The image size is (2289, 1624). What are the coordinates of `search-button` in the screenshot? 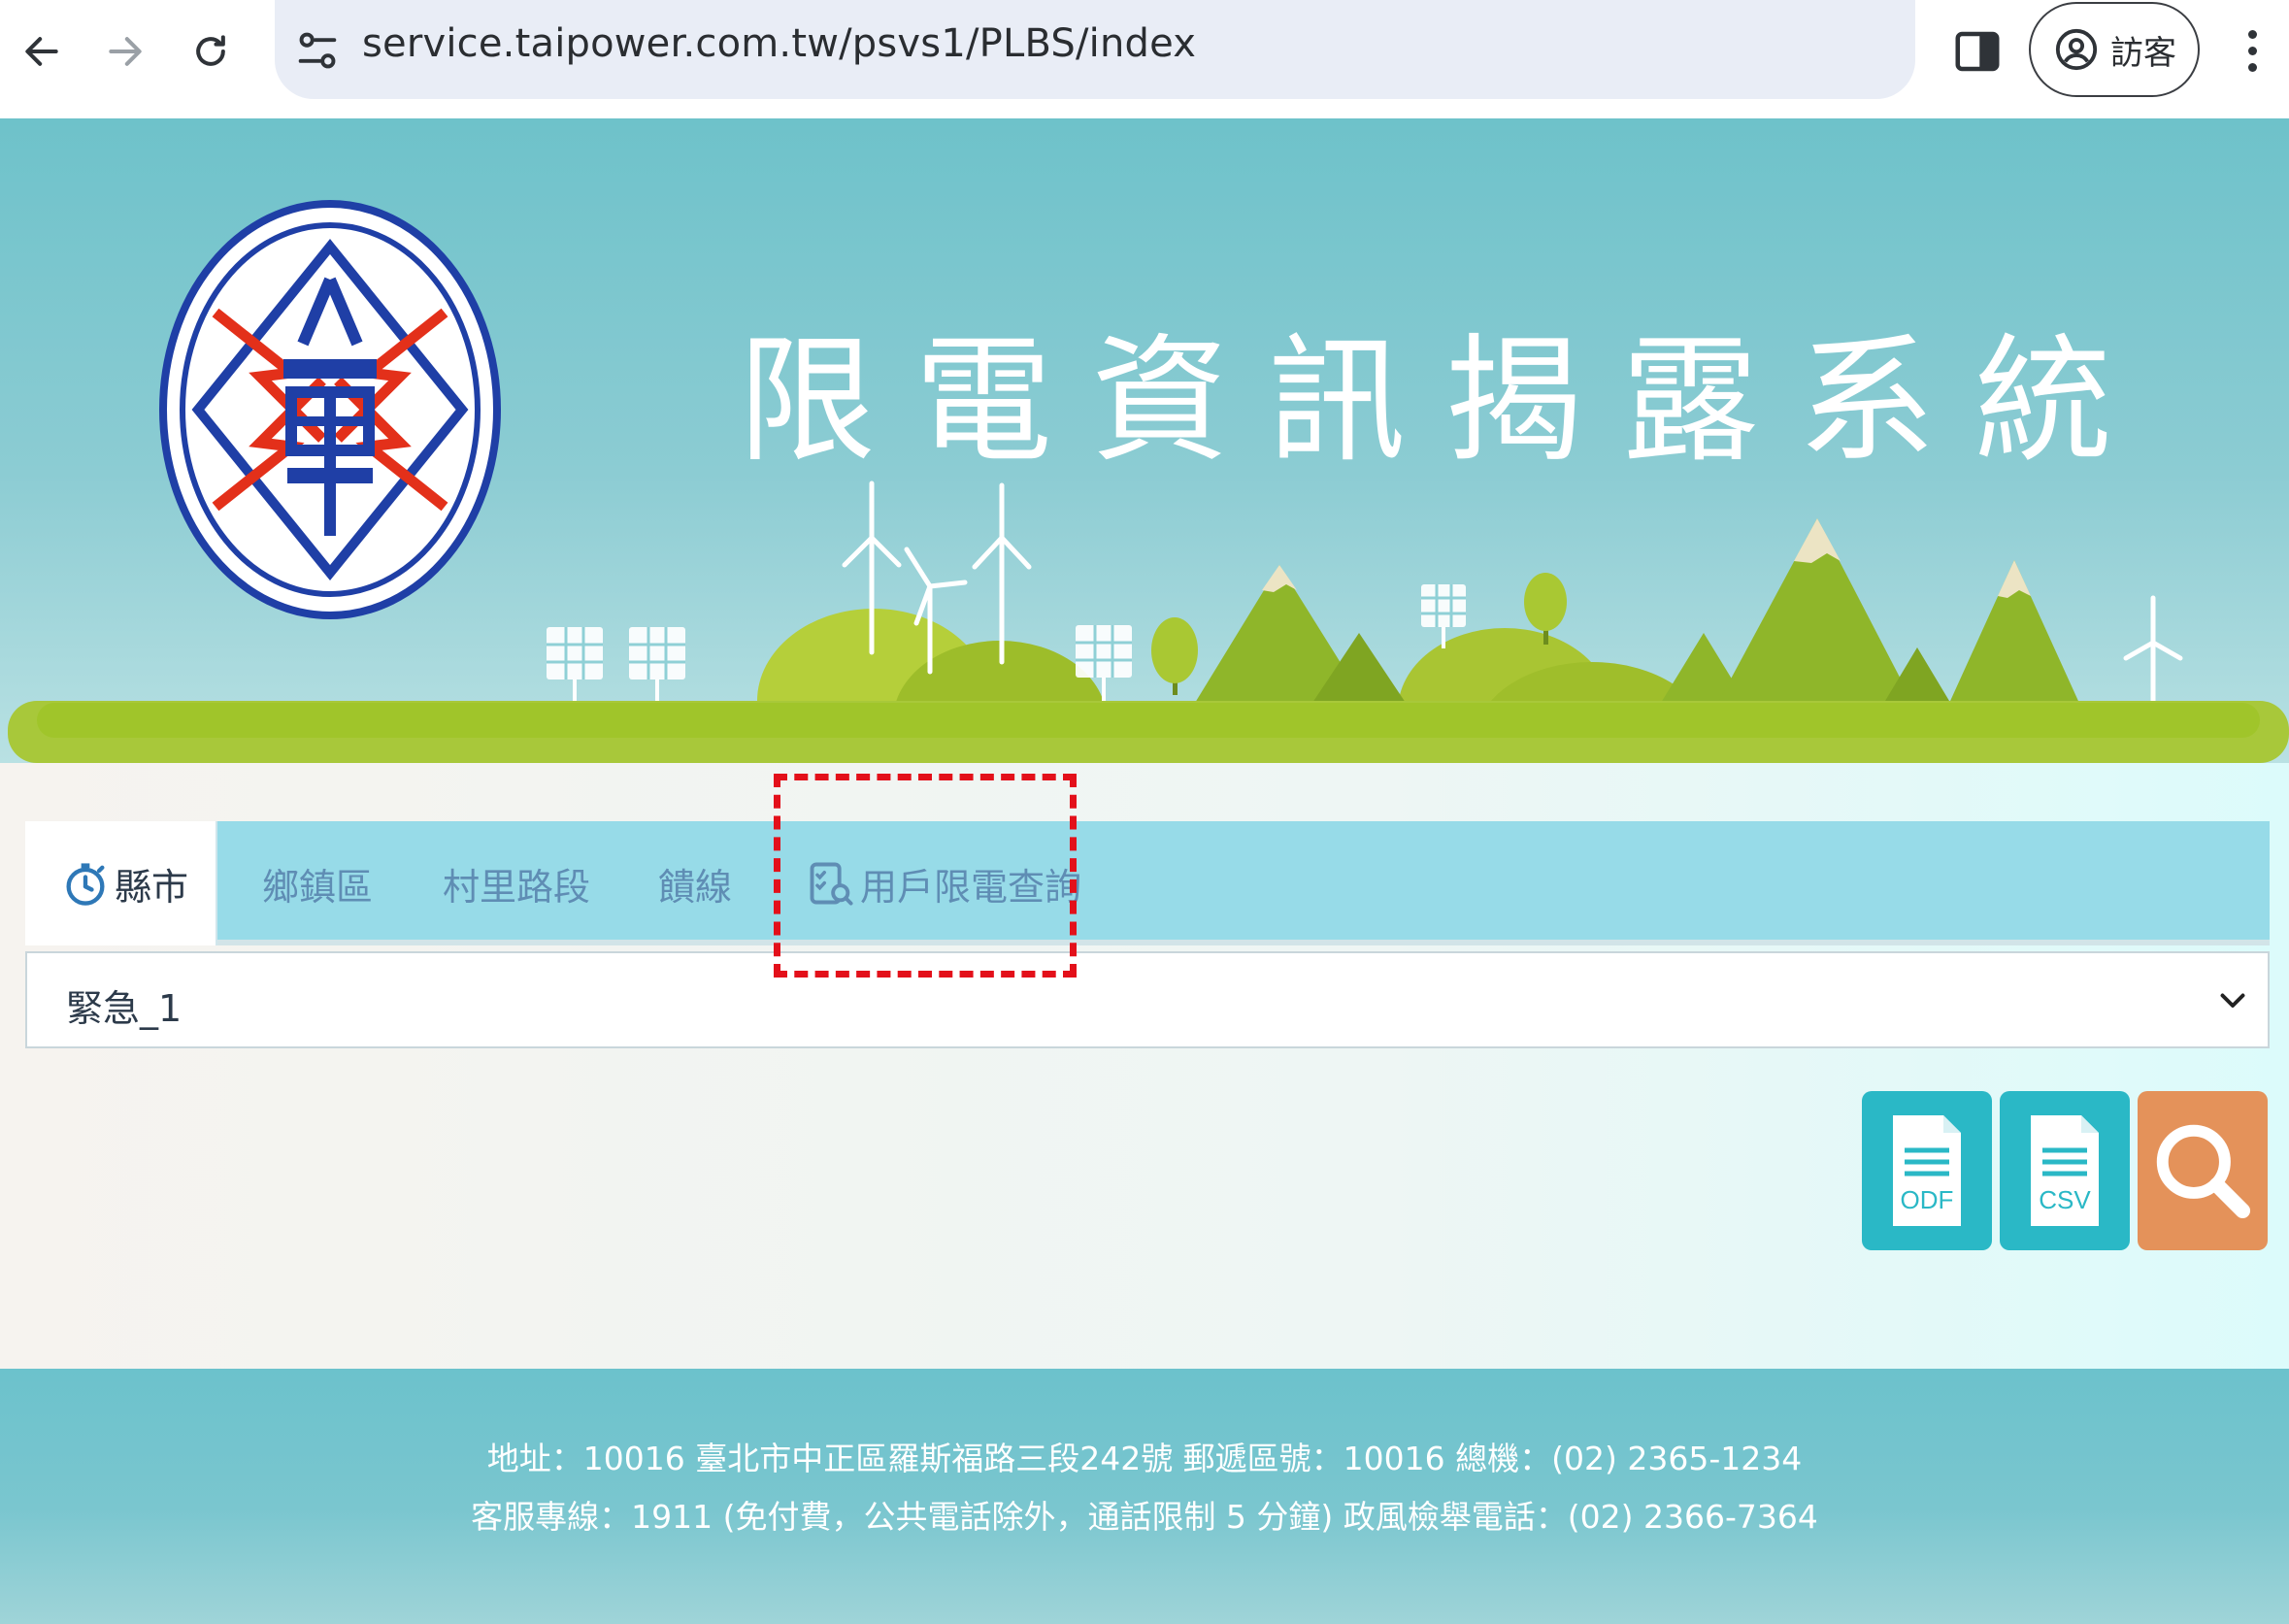 It's located at (2203, 1170).